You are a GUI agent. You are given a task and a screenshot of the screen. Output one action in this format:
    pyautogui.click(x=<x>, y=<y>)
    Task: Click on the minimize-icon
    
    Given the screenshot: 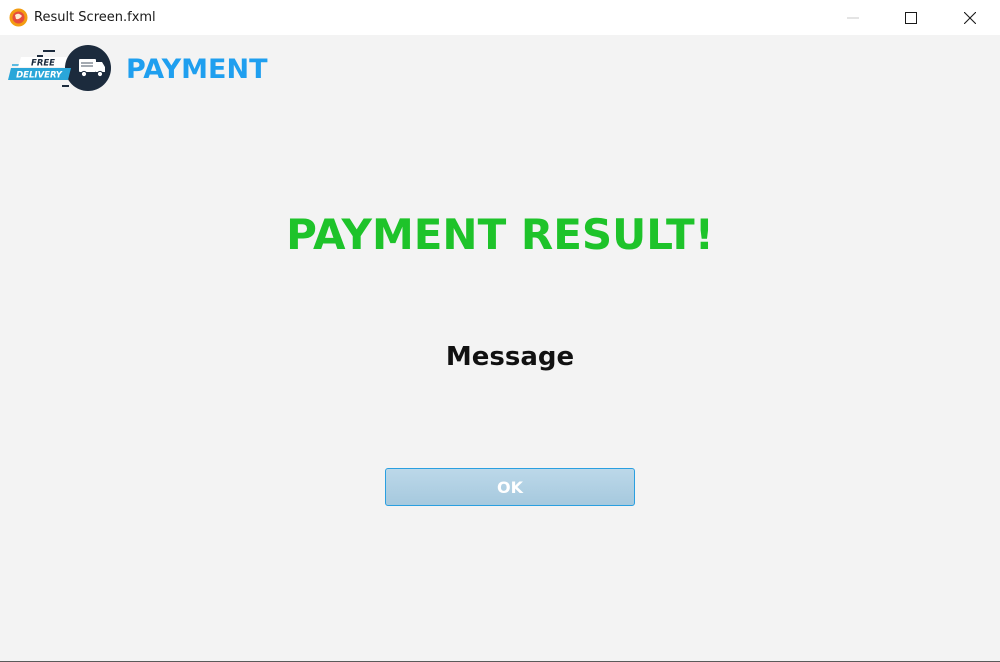 What is the action you would take?
    pyautogui.click(x=853, y=17)
    